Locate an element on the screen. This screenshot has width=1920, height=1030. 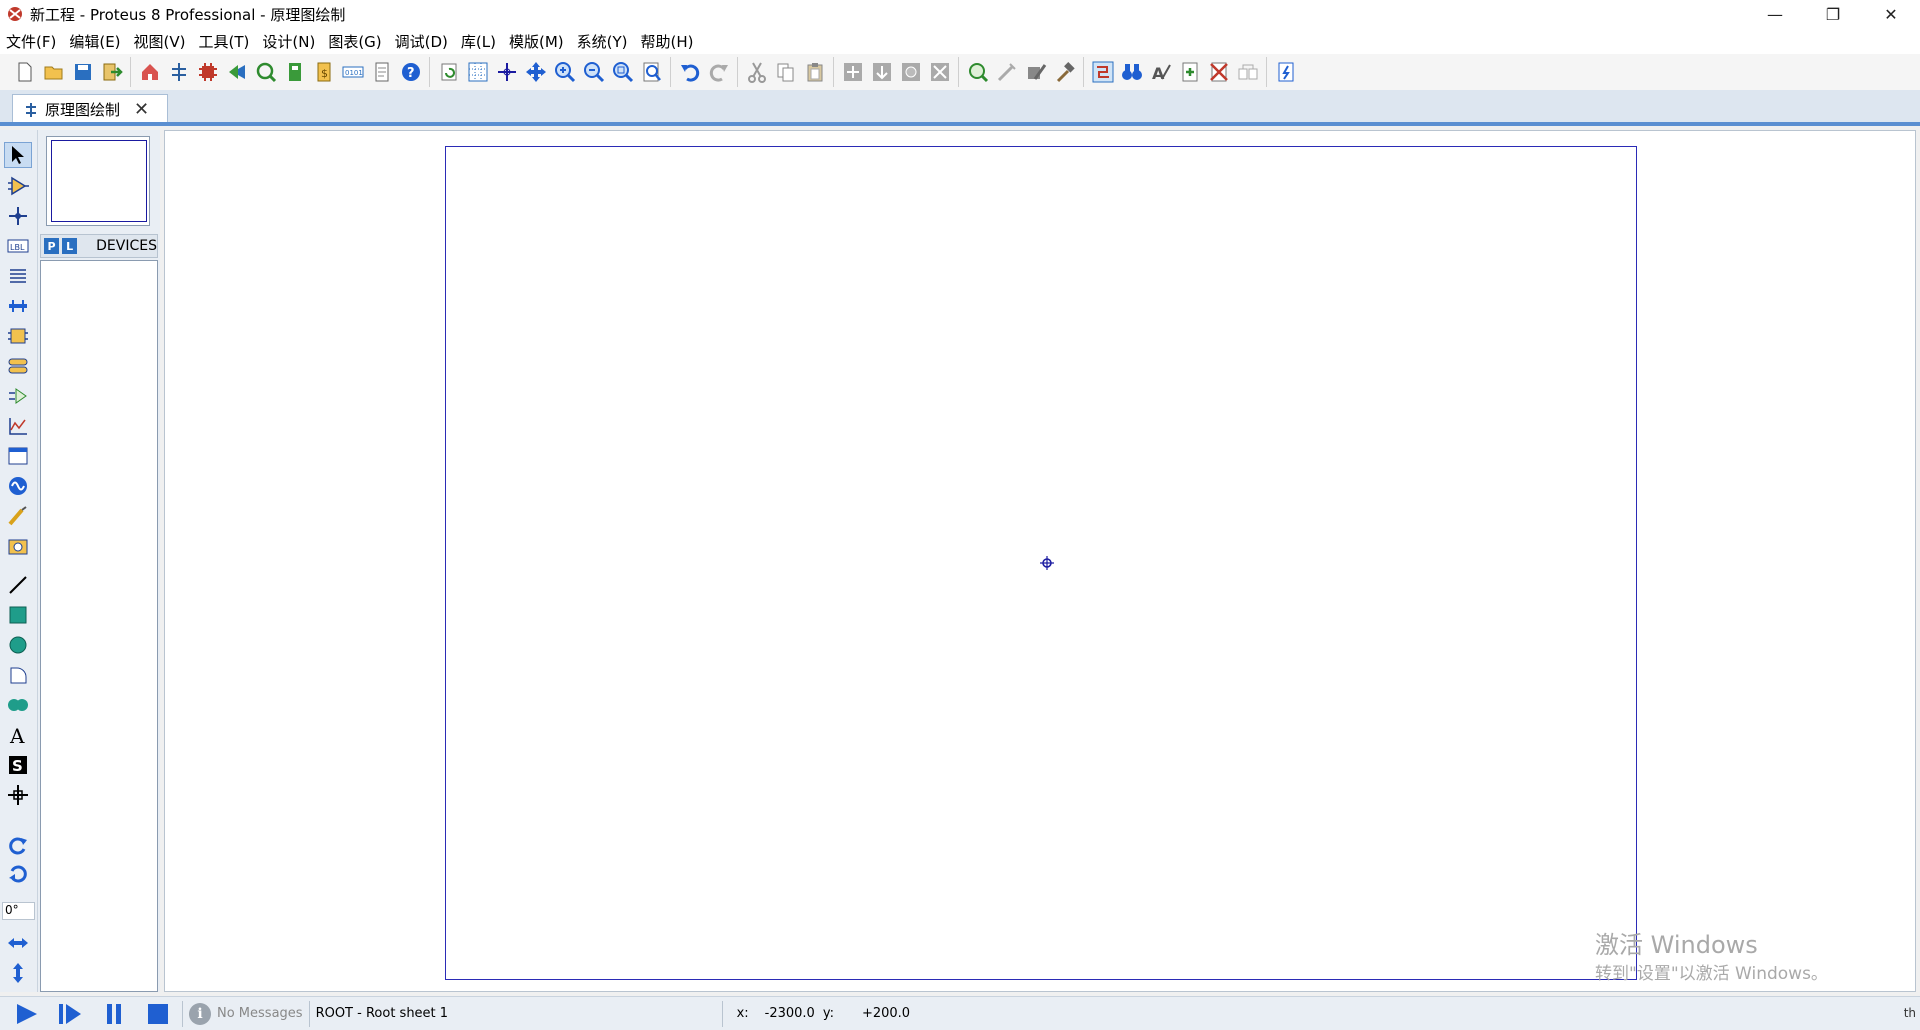
tab-schematic-capture: 原理图绘制 ✕ is located at coordinates (90, 109).